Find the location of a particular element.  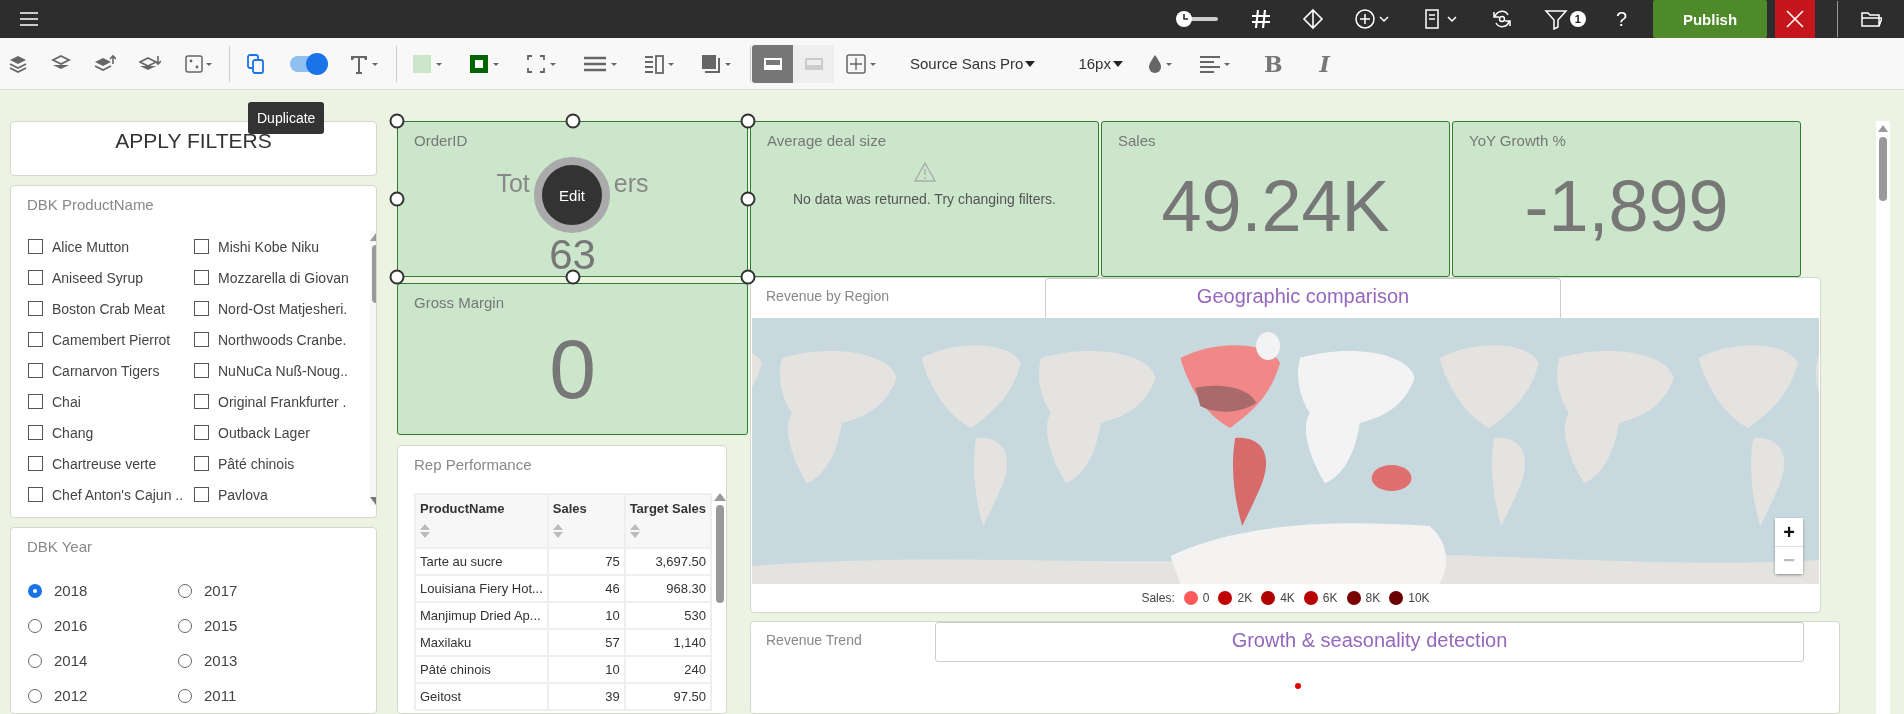

kpi-value: 63 is located at coordinates (572, 255).